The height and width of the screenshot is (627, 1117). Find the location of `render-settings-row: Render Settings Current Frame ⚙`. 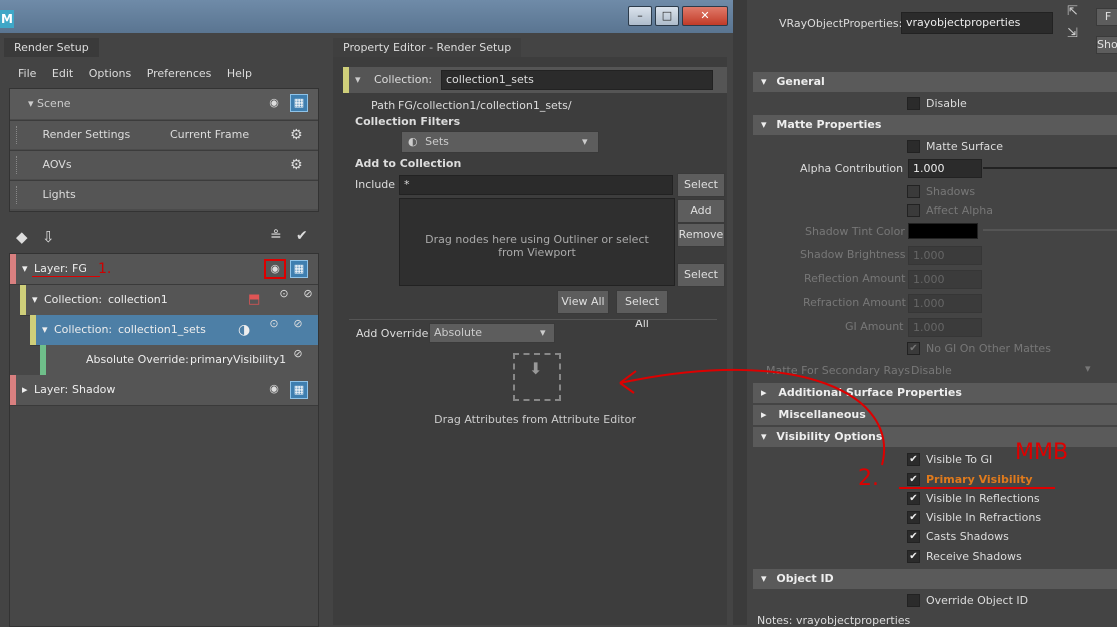

render-settings-row: Render Settings Current Frame ⚙ is located at coordinates (164, 134).